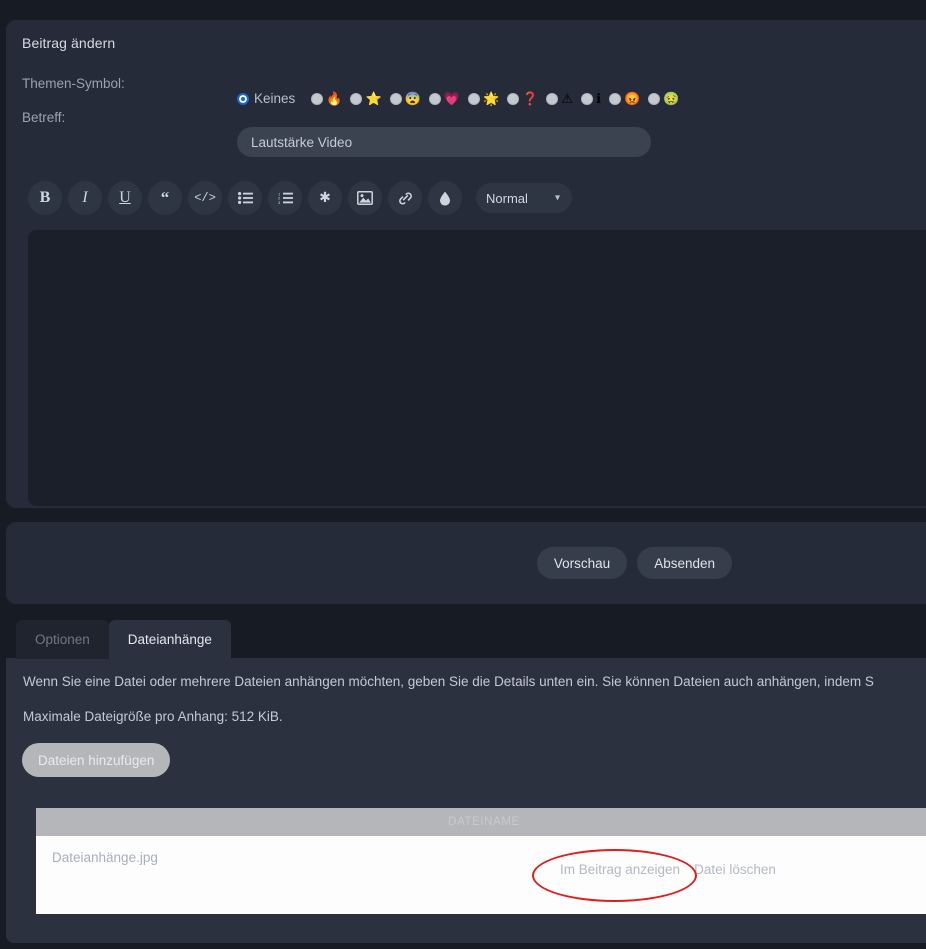  Describe the element at coordinates (125, 198) in the screenshot. I see `underline-button: U` at that location.